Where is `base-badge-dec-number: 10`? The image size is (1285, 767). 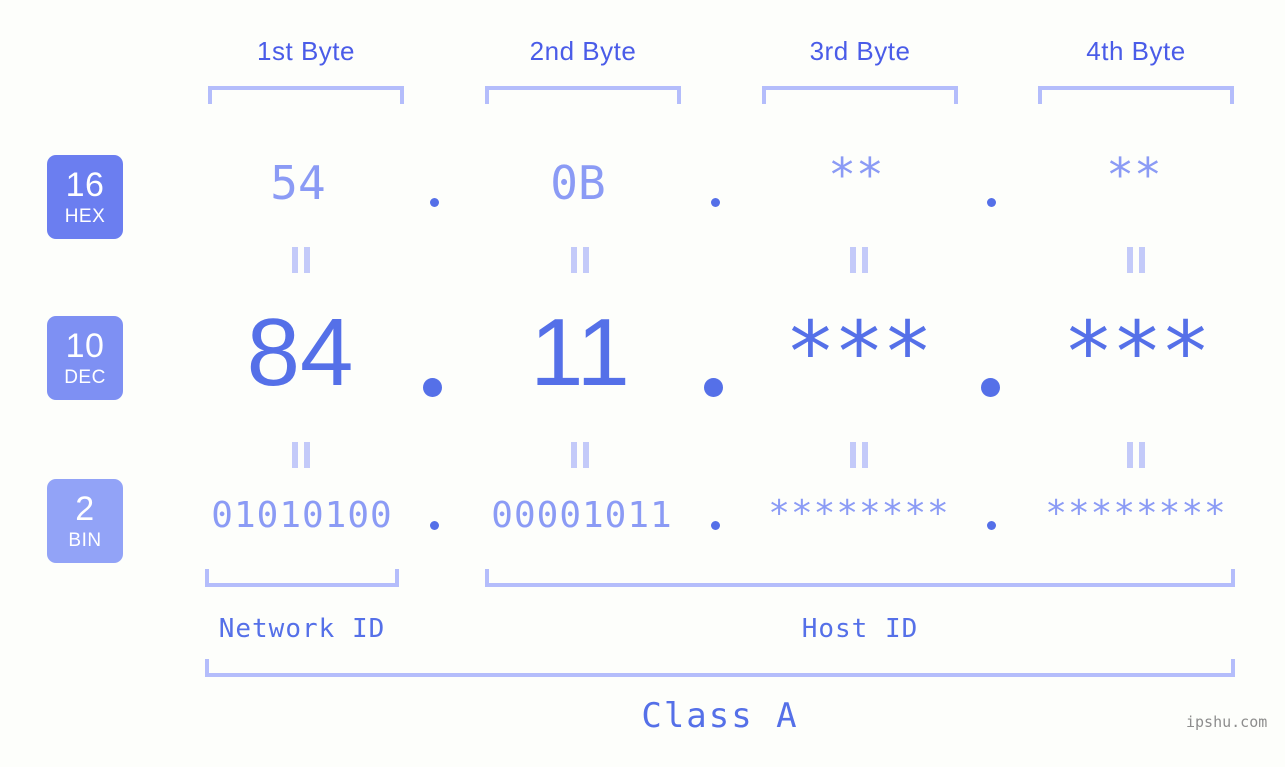 base-badge-dec-number: 10 is located at coordinates (85, 346).